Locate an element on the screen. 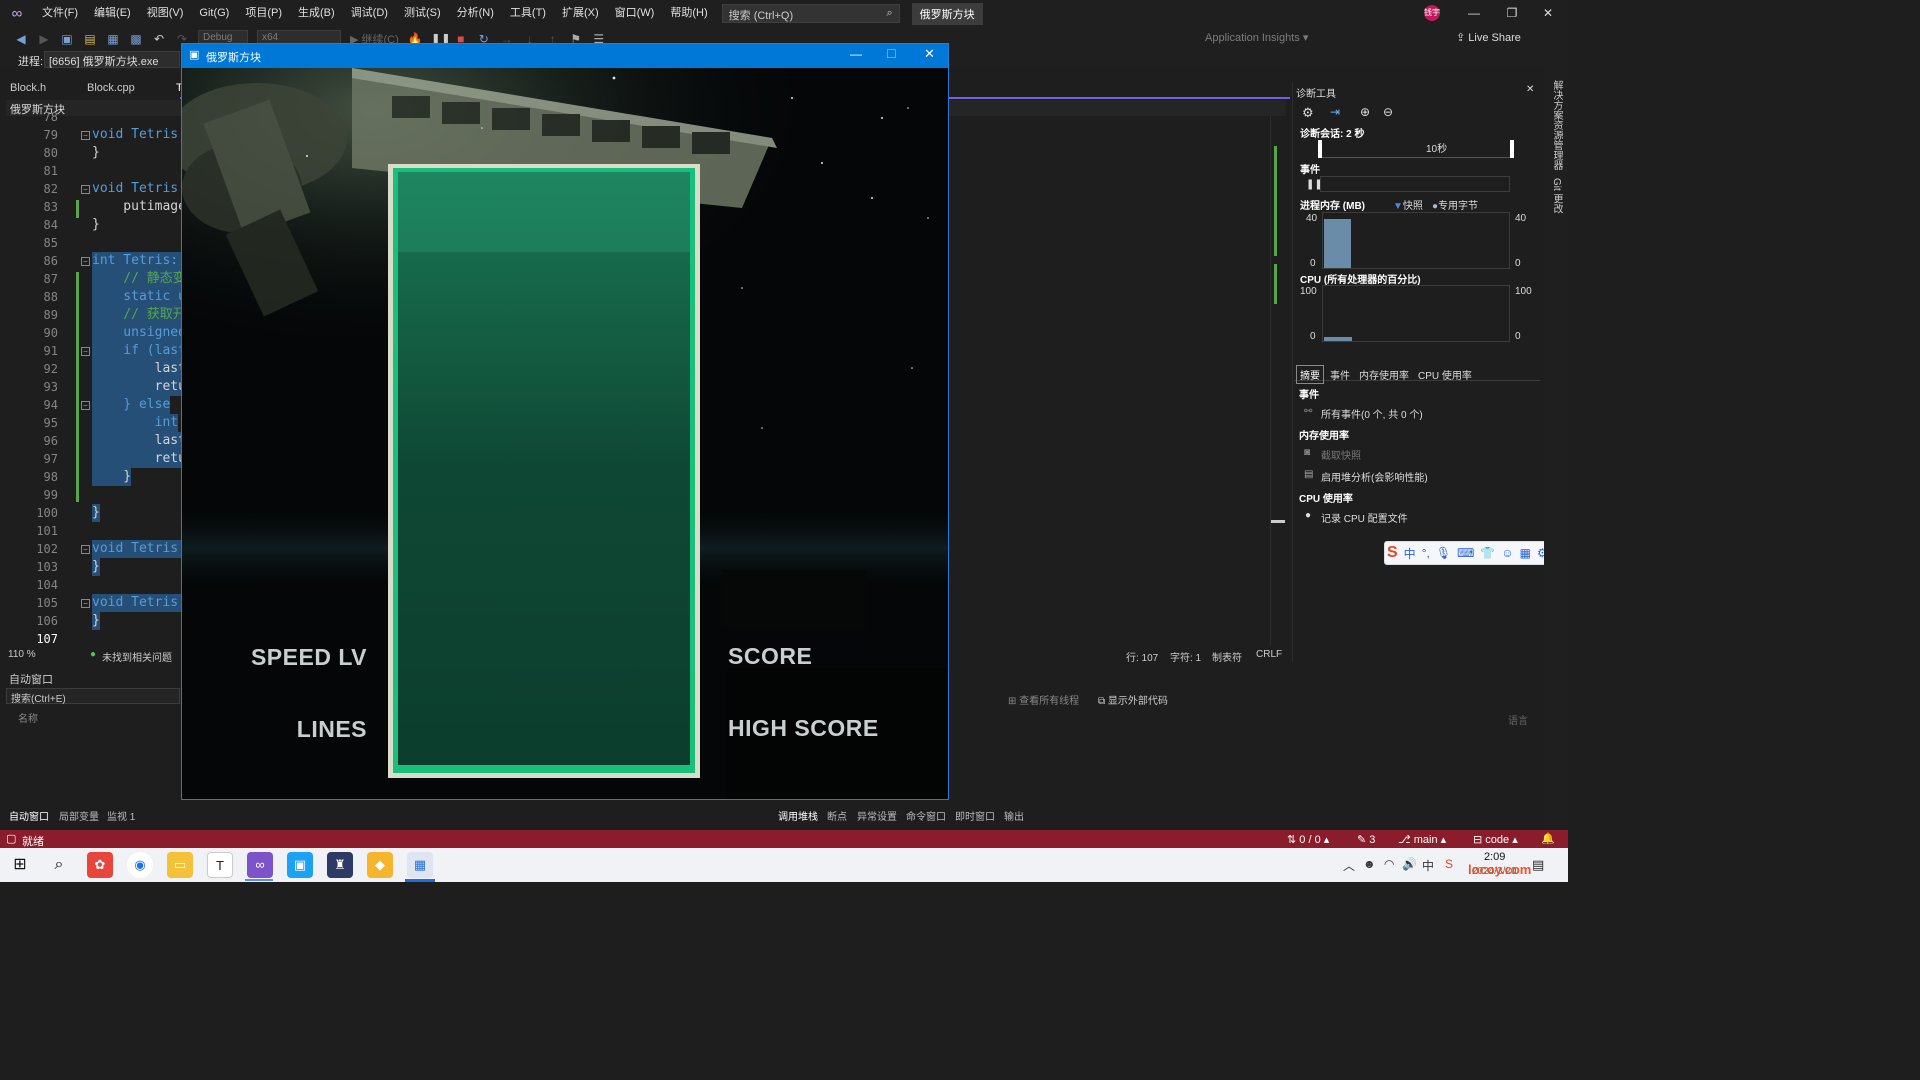 The image size is (1920, 1080). tab-command-window: 命令窗口 is located at coordinates (926, 815).